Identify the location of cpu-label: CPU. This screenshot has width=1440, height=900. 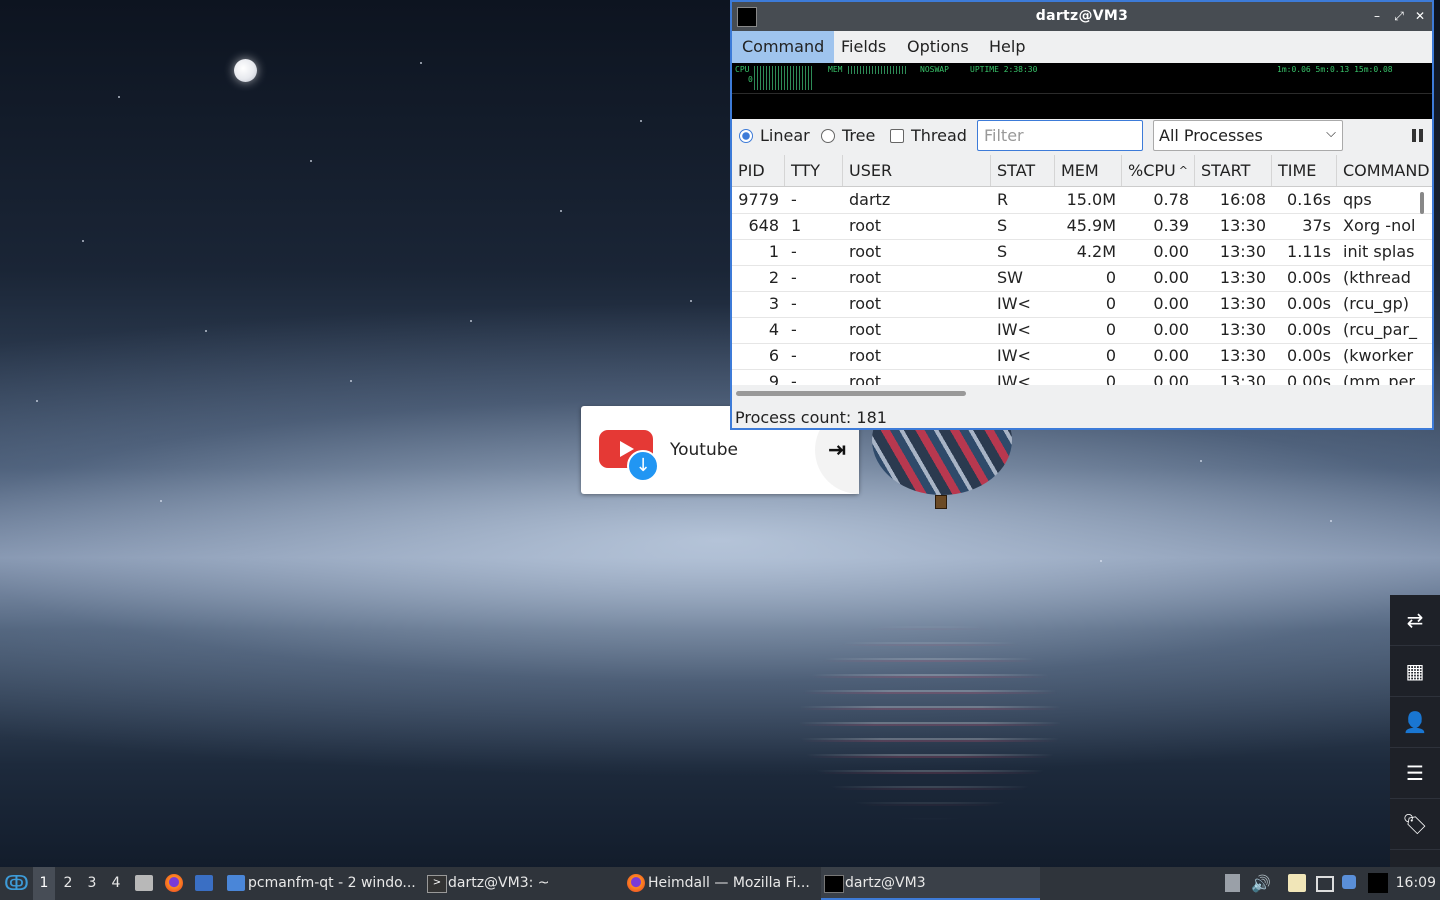
(742, 69).